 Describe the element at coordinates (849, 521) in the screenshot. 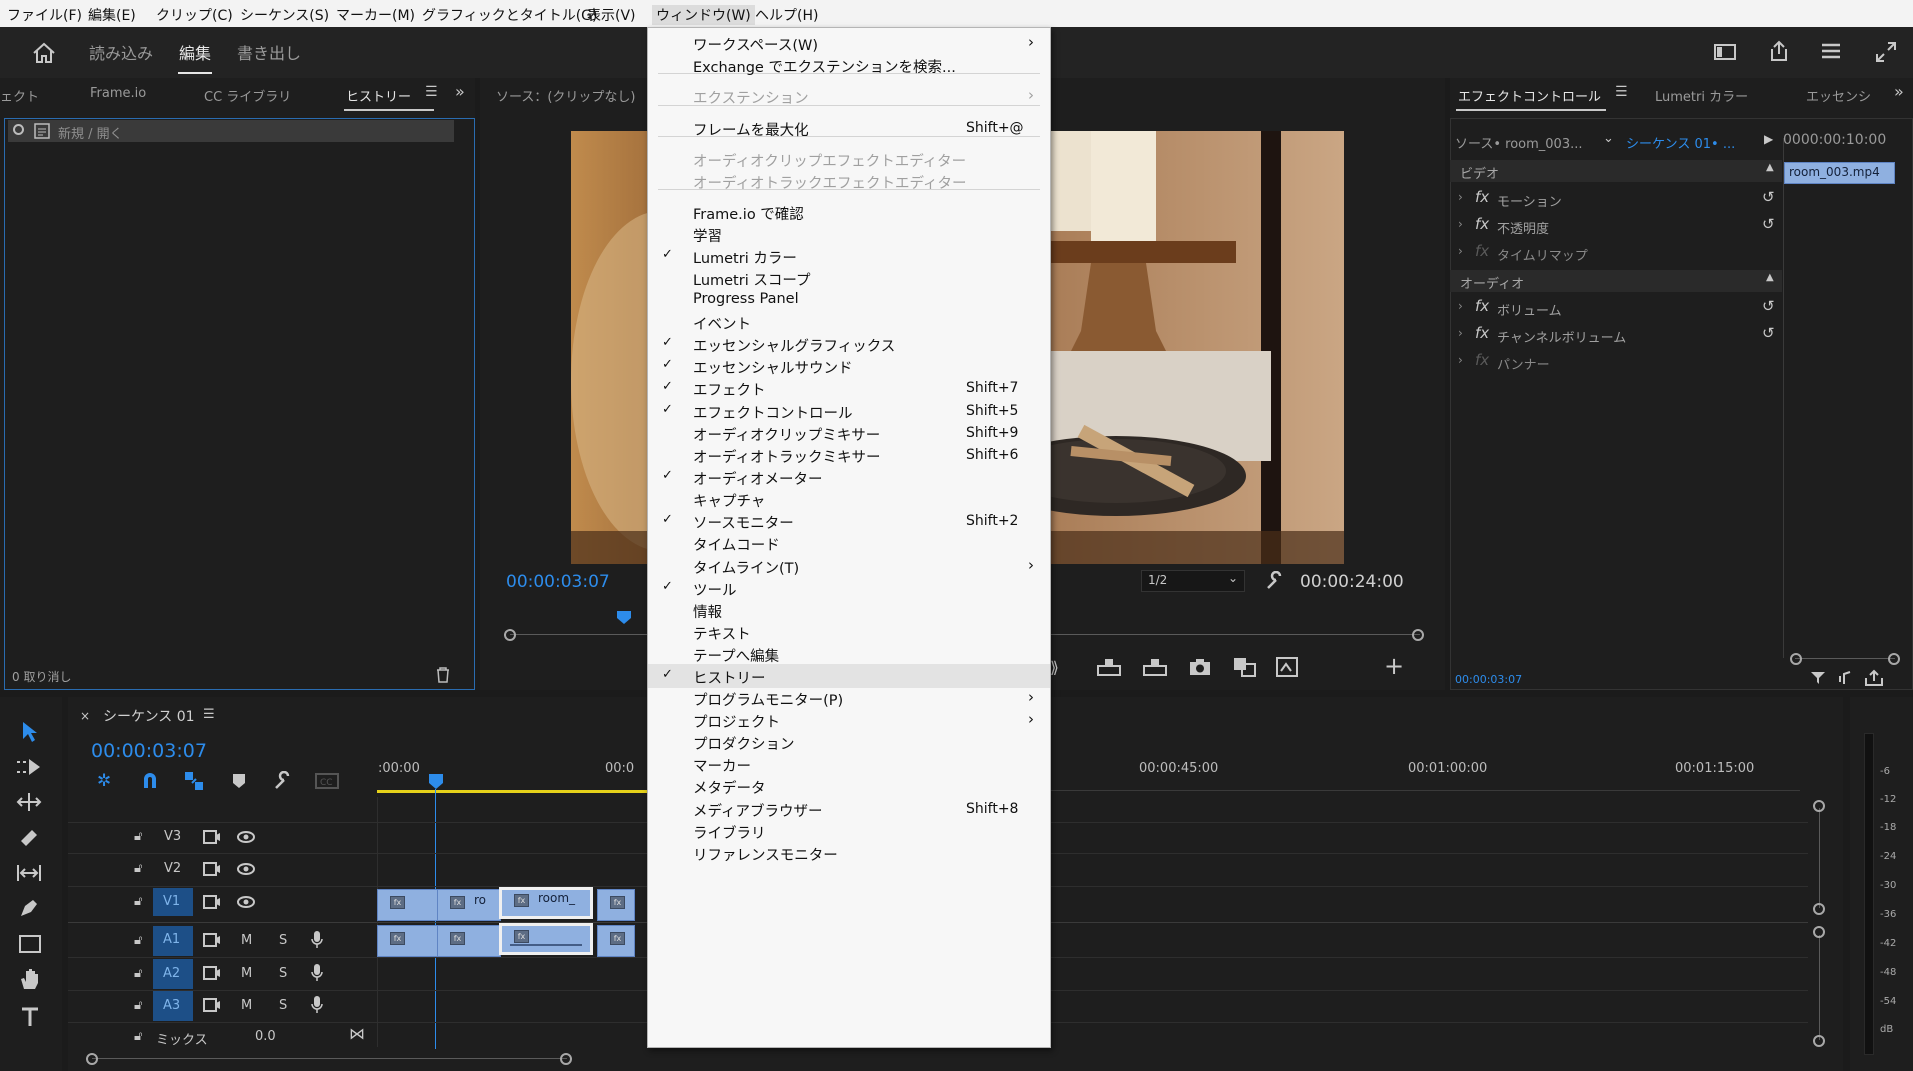

I see `window-menu-item: ✓ ソースモニター Shift+2` at that location.